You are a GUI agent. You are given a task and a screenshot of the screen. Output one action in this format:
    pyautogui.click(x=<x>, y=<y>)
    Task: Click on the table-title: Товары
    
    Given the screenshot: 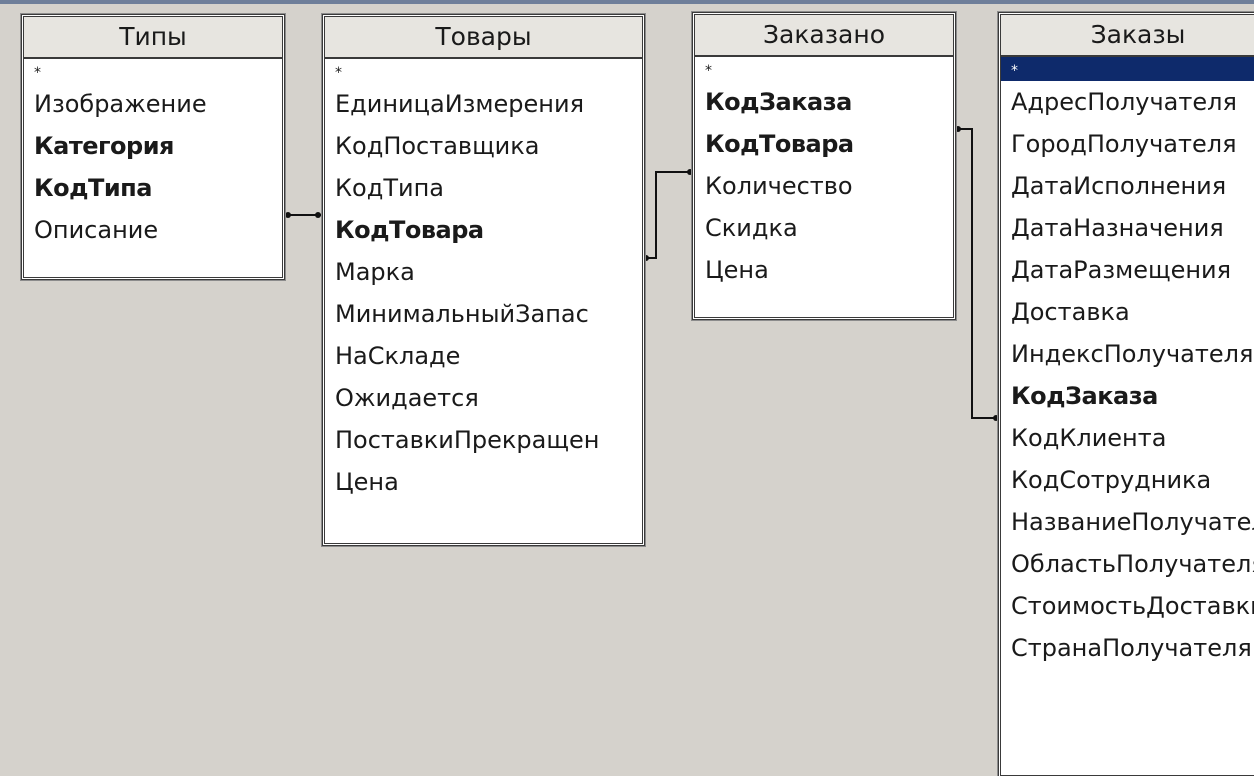 What is the action you would take?
    pyautogui.click(x=483, y=38)
    